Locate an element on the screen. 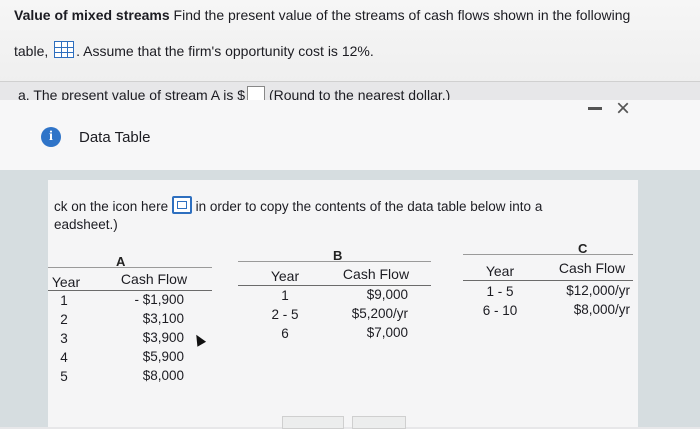 The height and width of the screenshot is (429, 700). dialog-title: Data Table is located at coordinates (115, 137).